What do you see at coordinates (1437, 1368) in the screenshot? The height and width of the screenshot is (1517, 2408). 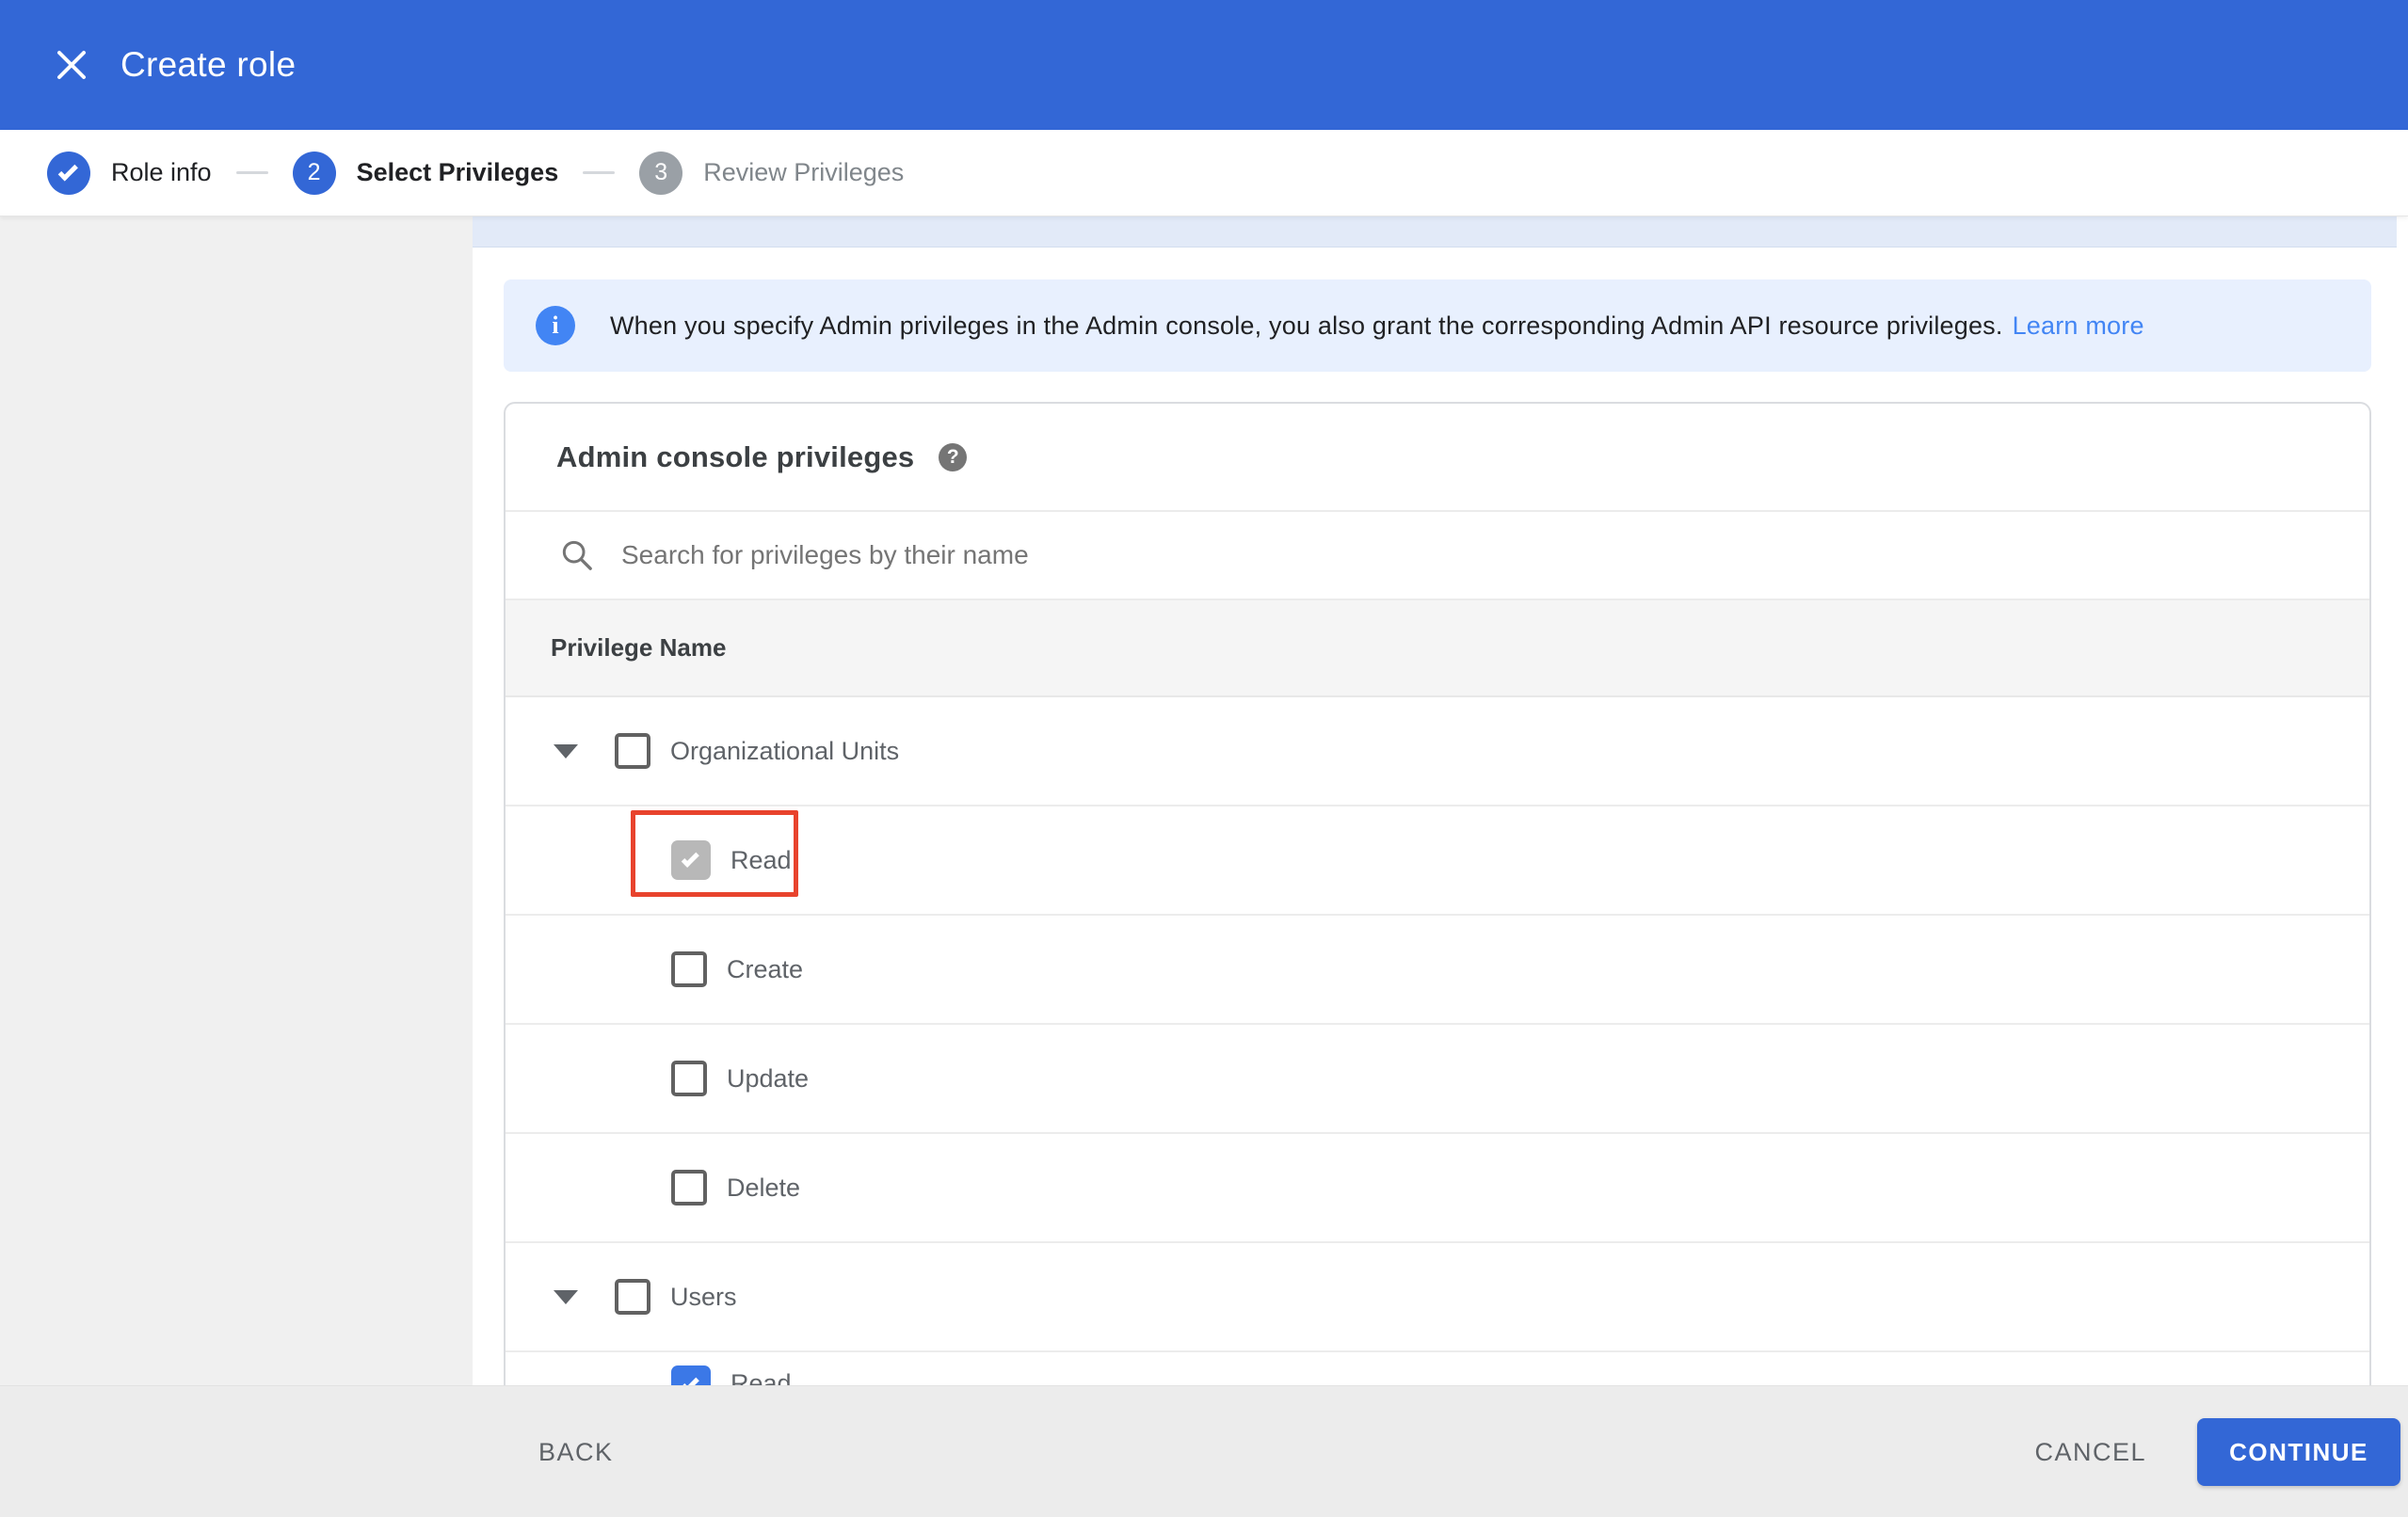 I see `privilege-row-users-read: Read` at bounding box center [1437, 1368].